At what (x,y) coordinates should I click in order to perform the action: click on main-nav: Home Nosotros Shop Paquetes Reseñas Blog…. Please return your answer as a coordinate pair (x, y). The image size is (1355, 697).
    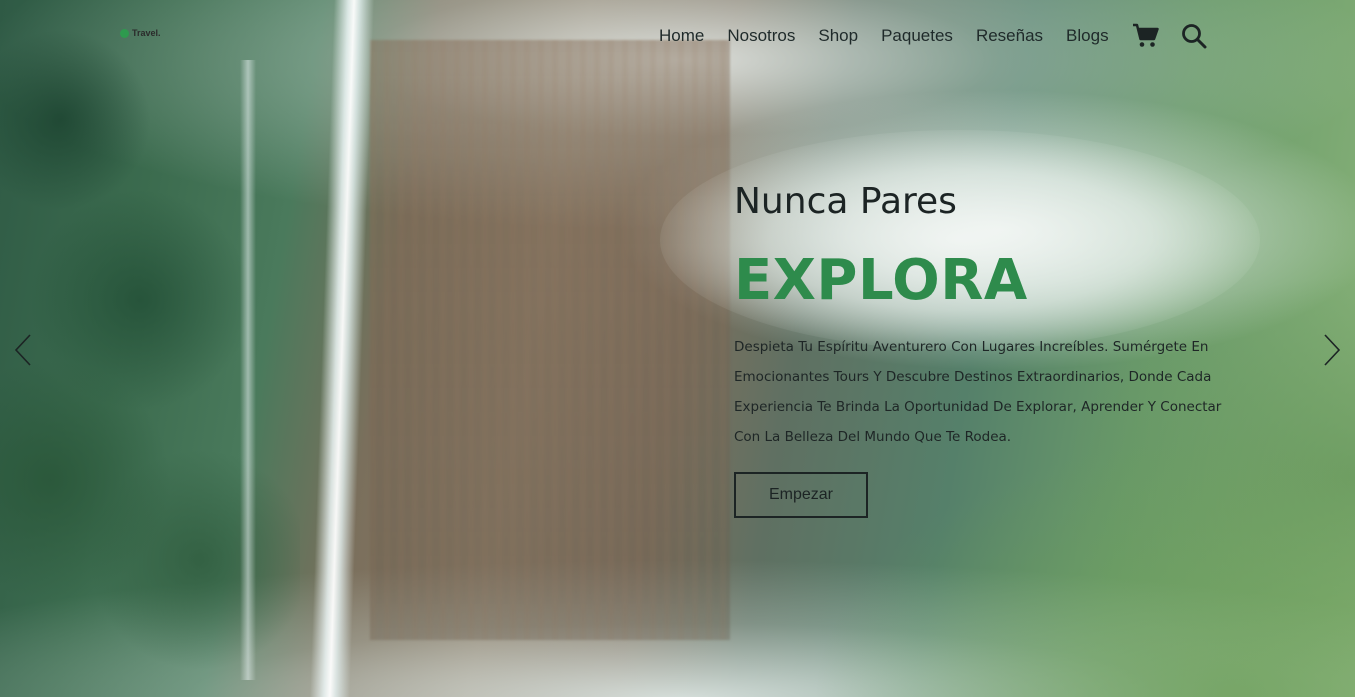
    Looking at the image, I should click on (933, 36).